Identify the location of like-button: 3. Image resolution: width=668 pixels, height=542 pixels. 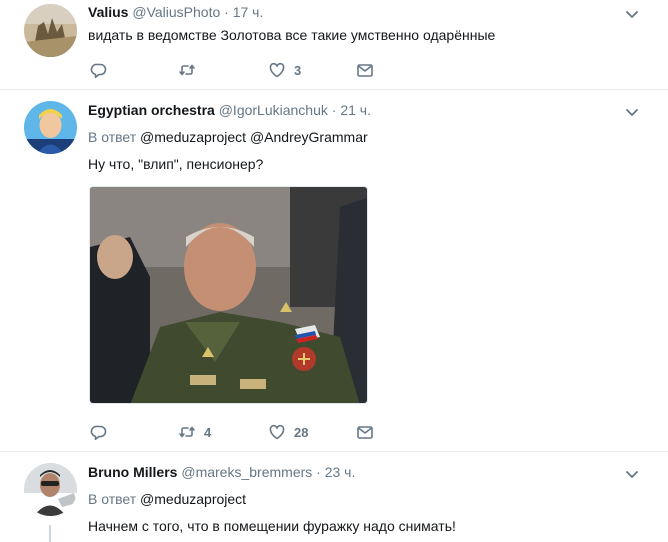
(284, 70).